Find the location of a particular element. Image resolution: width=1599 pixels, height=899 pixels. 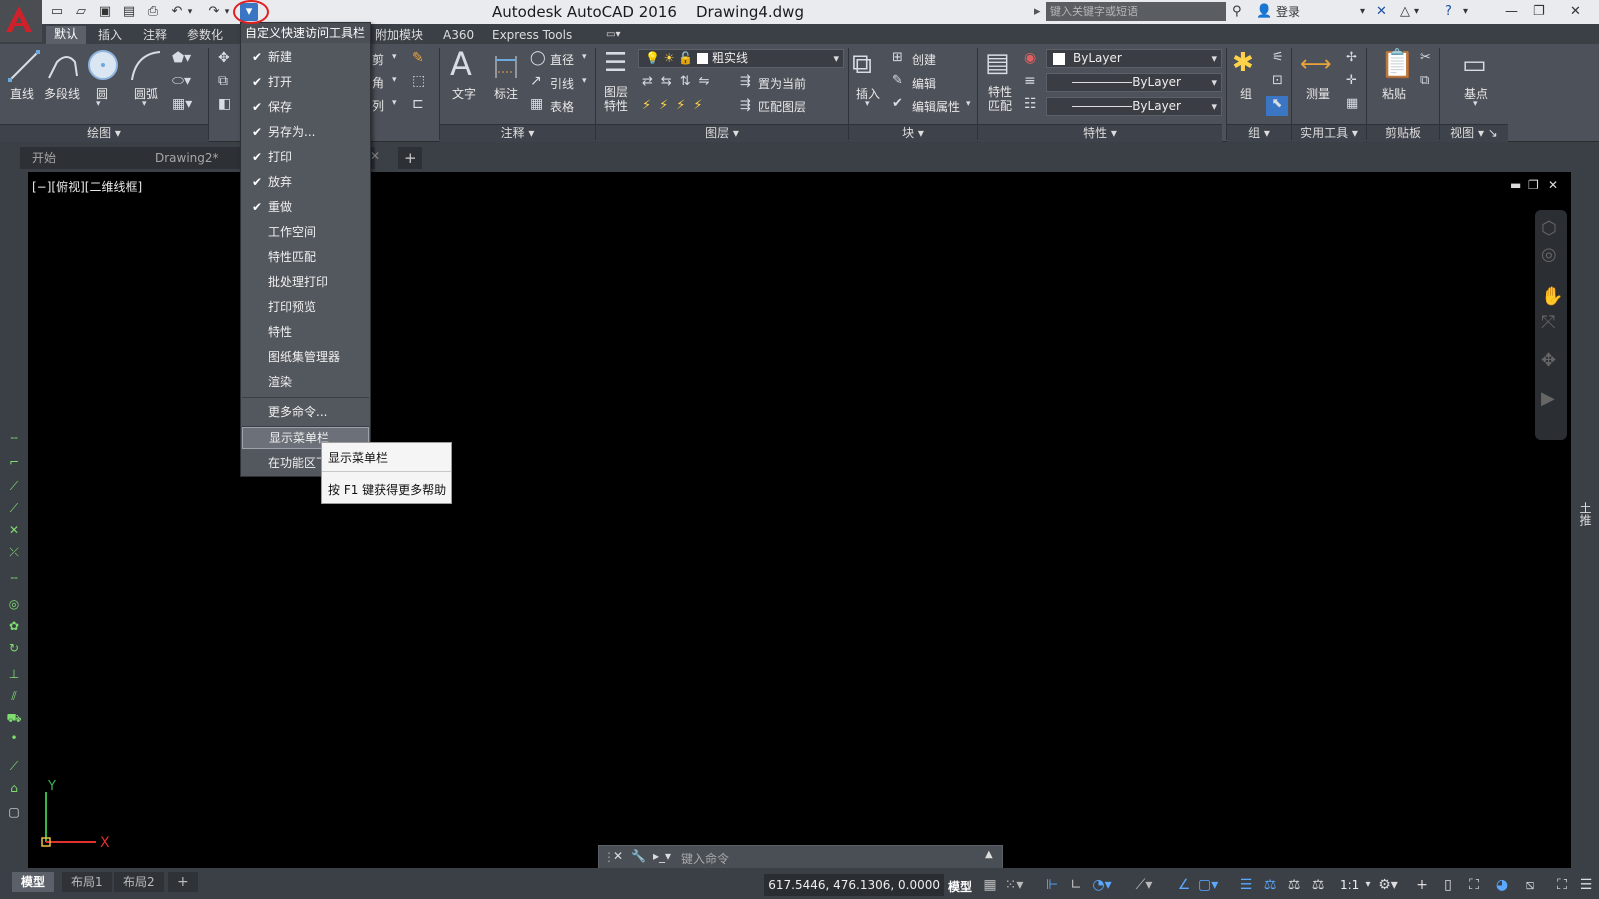

set-current-icon: ⇶ is located at coordinates (745, 81).